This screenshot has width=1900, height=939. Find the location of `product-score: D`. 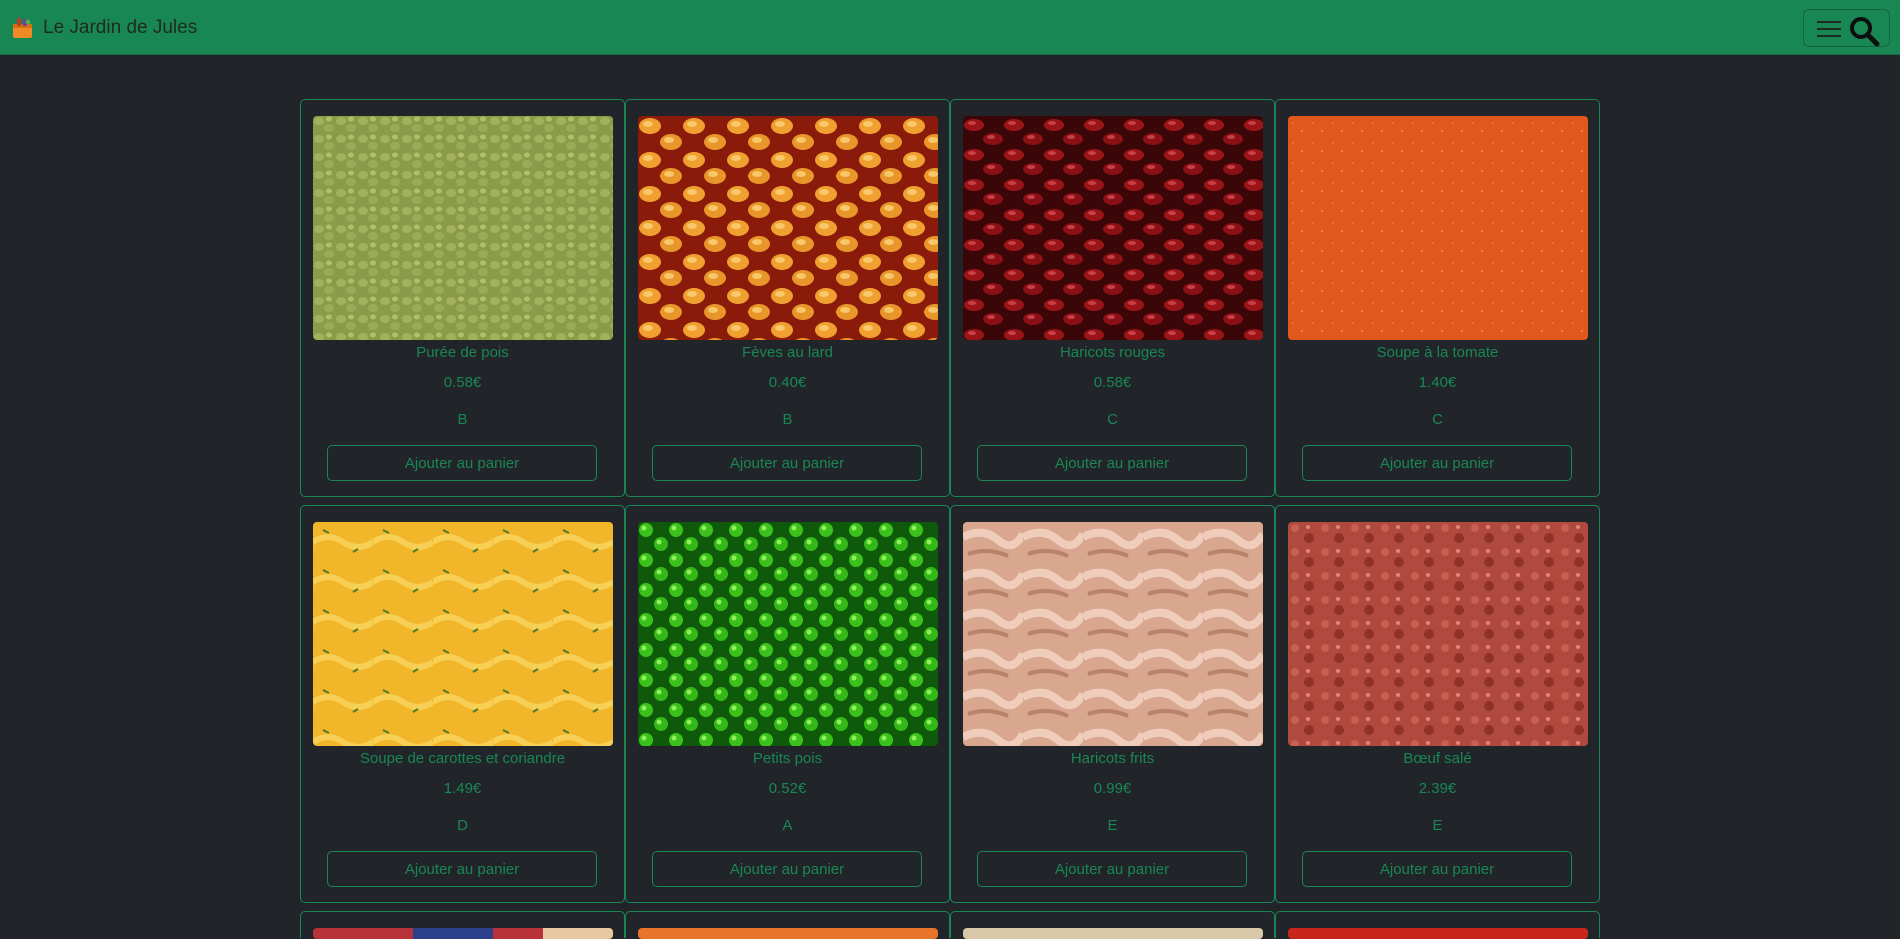

product-score: D is located at coordinates (462, 825).